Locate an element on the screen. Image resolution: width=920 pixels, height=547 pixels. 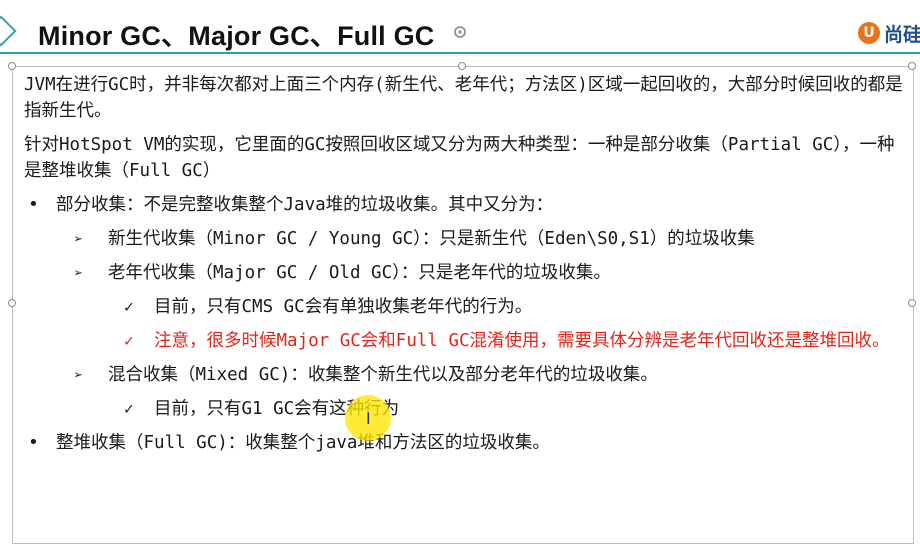
resize-handle-left is located at coordinates (12, 303).